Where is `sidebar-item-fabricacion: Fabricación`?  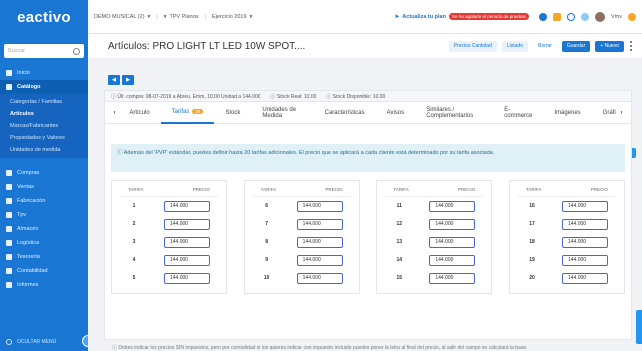 sidebar-item-fabricacion: Fabricación is located at coordinates (44, 201).